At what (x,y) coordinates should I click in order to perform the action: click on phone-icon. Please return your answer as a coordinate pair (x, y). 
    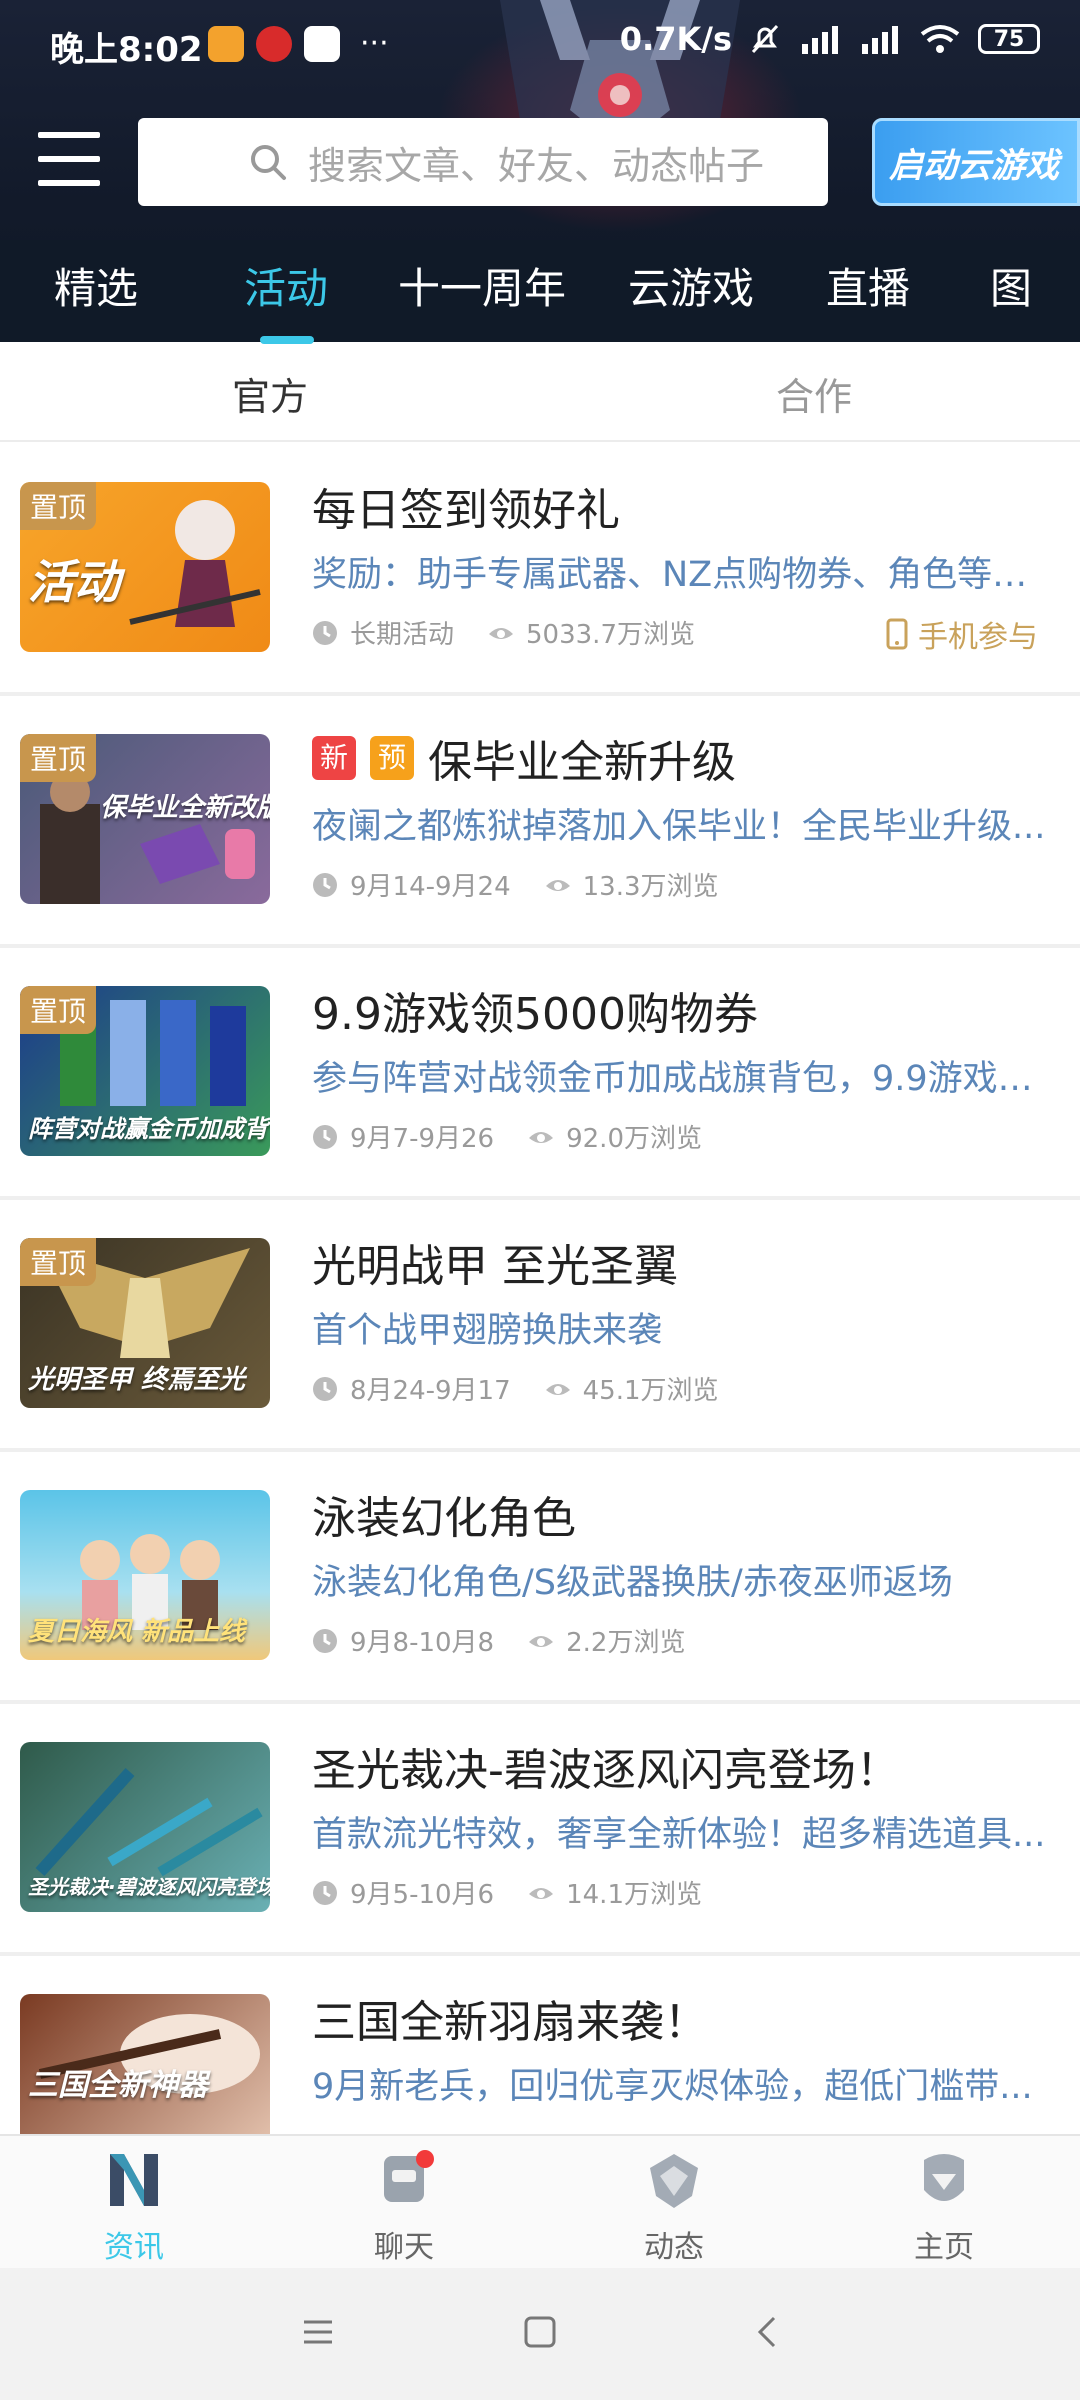
    Looking at the image, I should click on (897, 634).